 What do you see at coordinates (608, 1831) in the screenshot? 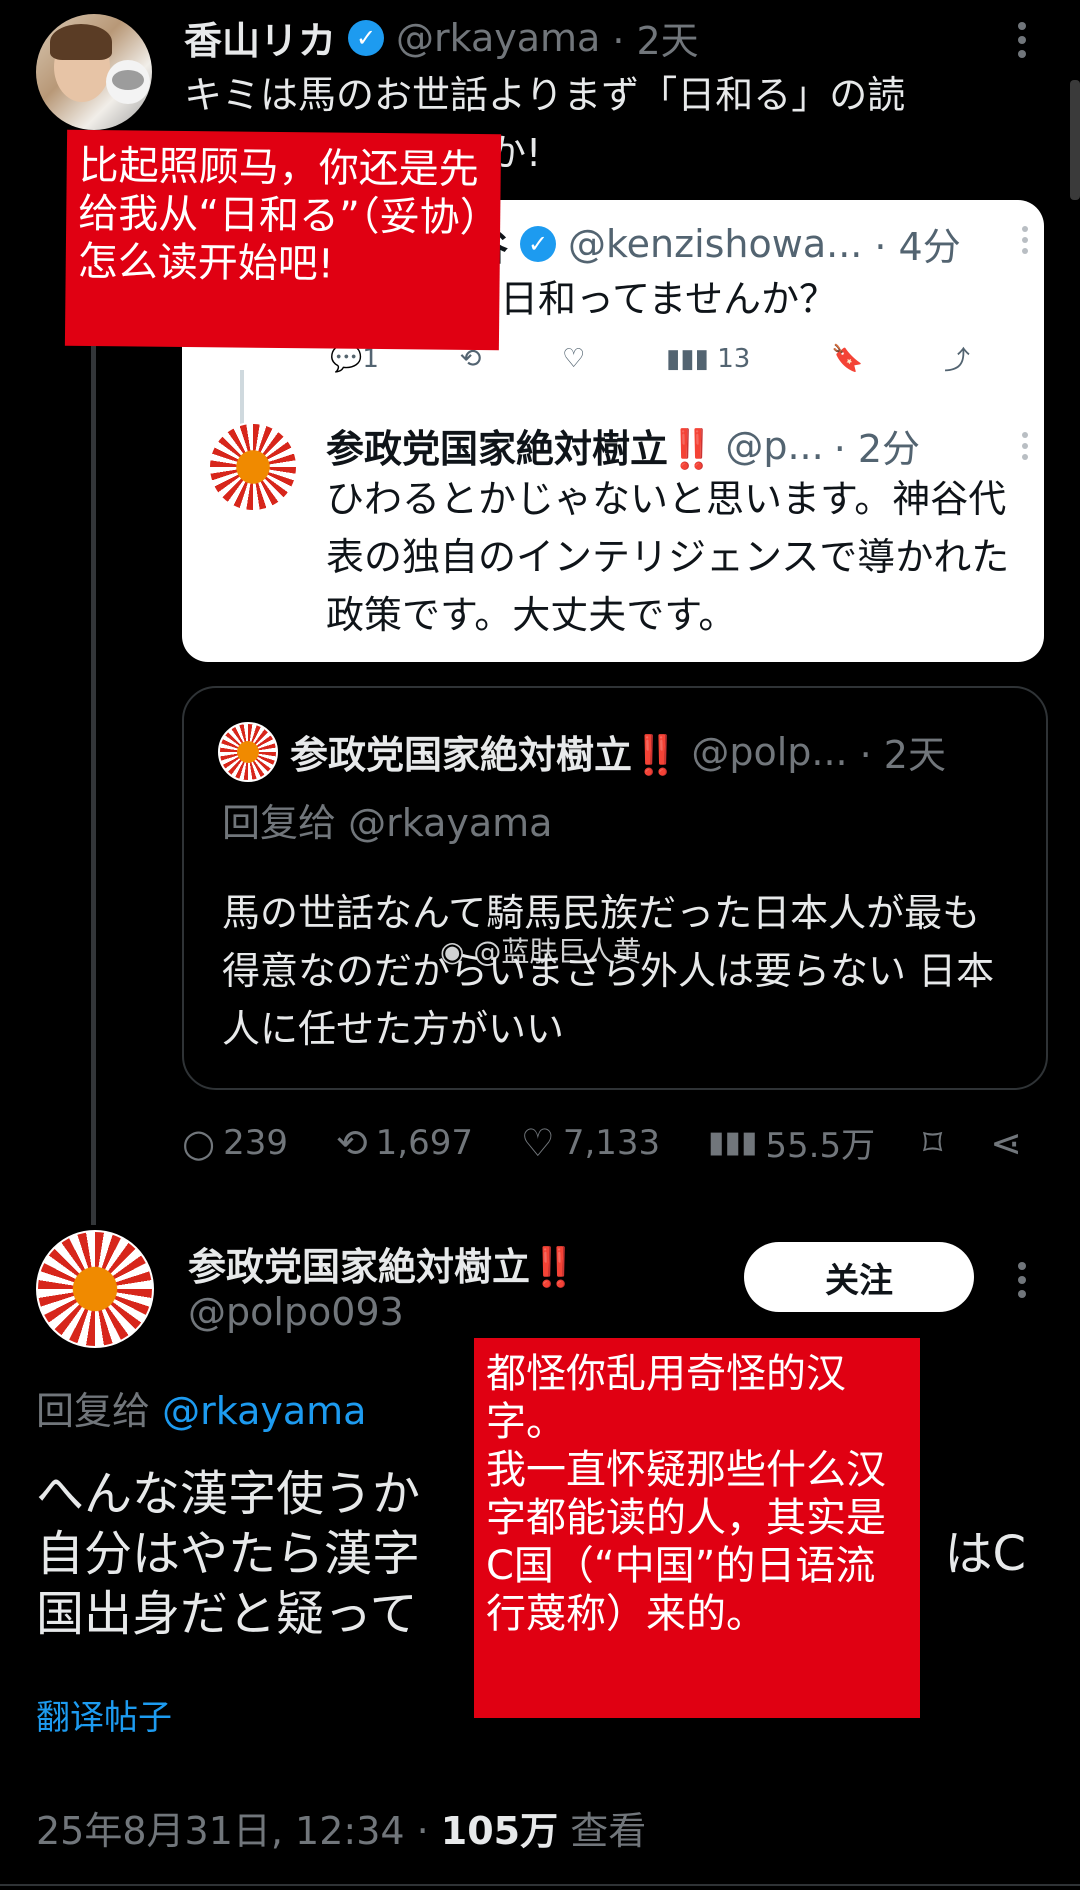
I see `main-post-views-label: 查看` at bounding box center [608, 1831].